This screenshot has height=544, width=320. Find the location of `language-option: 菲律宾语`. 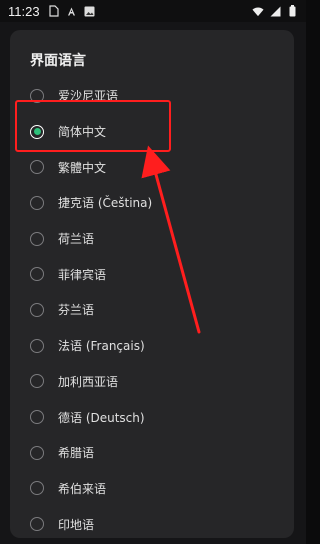

language-option: 菲律宾语 is located at coordinates (152, 274).